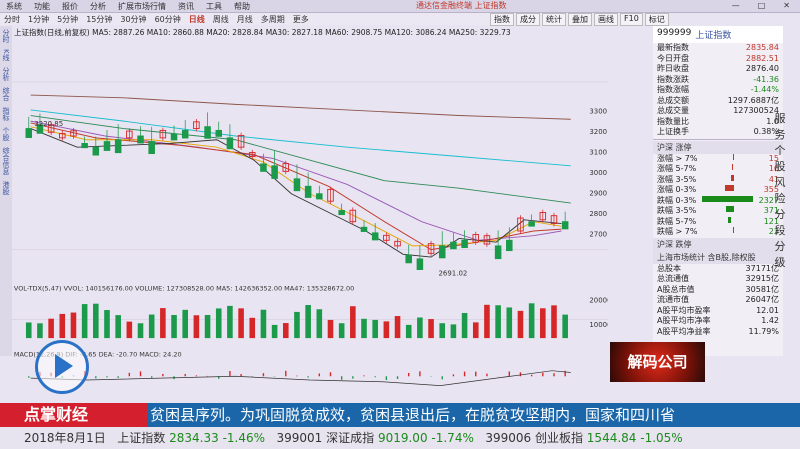 The height and width of the screenshot is (449, 800). I want to click on tool-button: 成分, so click(528, 19).